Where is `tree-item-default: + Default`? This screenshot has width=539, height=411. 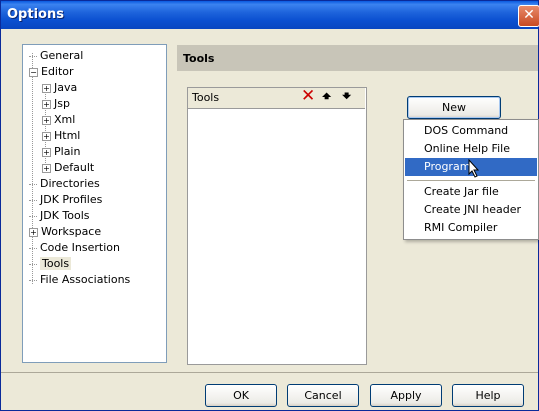 tree-item-default: + Default is located at coordinates (68, 168).